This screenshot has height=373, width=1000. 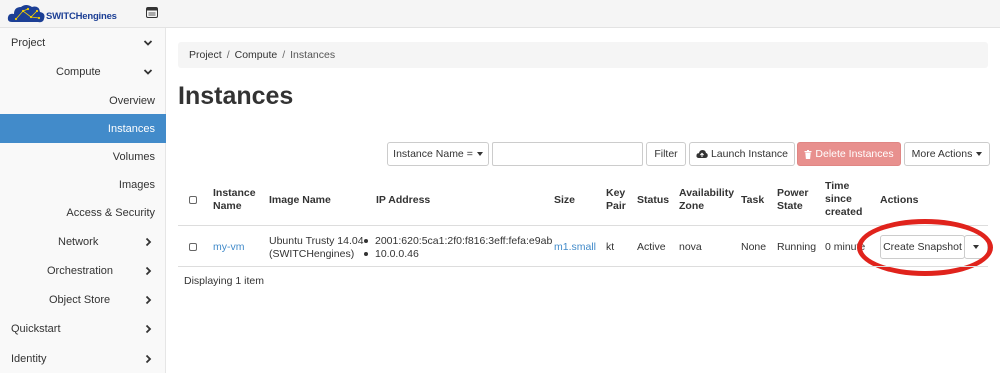 I want to click on header-line: Pair, so click(x=616, y=206).